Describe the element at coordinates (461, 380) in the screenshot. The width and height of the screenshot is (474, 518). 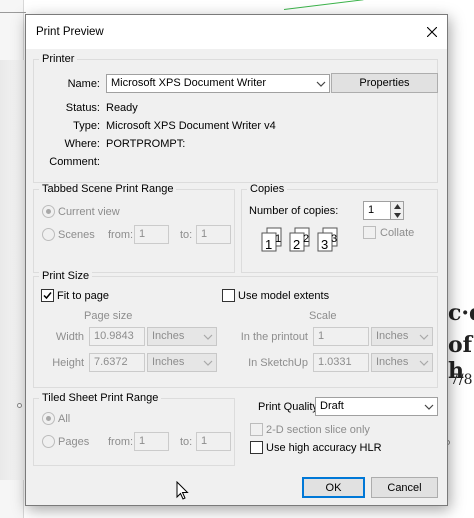
I see `background-dimension-text: 7/8` at that location.